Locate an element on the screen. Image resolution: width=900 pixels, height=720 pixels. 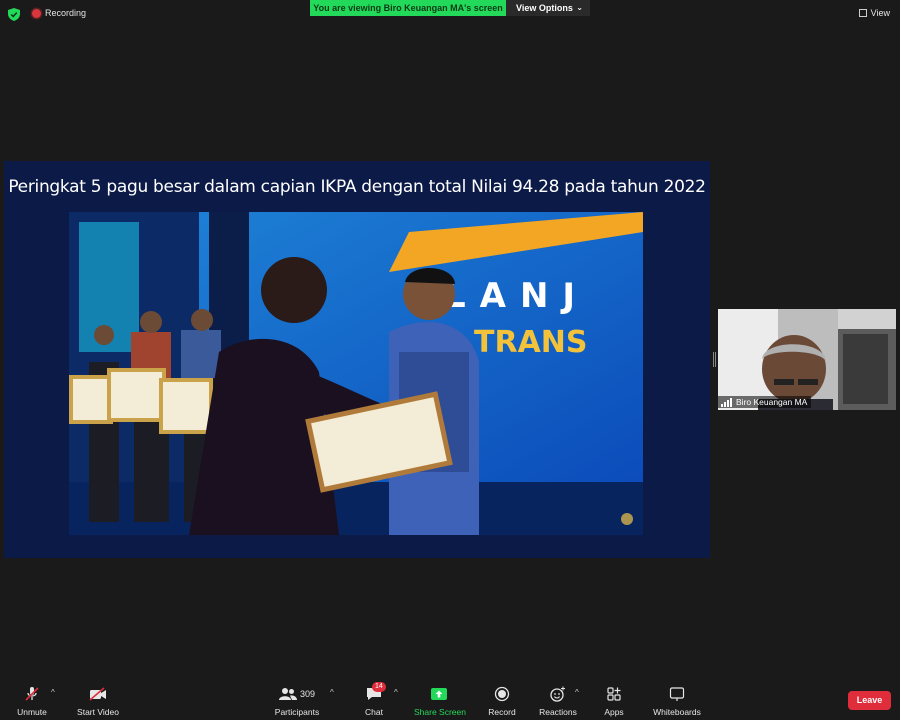
chevron-down-icon: ⌄ is located at coordinates (579, 7).